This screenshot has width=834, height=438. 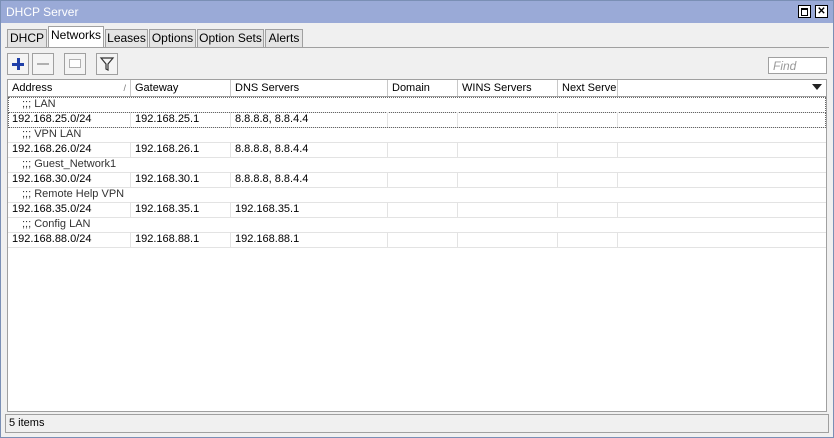 What do you see at coordinates (181, 119) in the screenshot?
I see `cell-gateway: 192.168.25.1` at bounding box center [181, 119].